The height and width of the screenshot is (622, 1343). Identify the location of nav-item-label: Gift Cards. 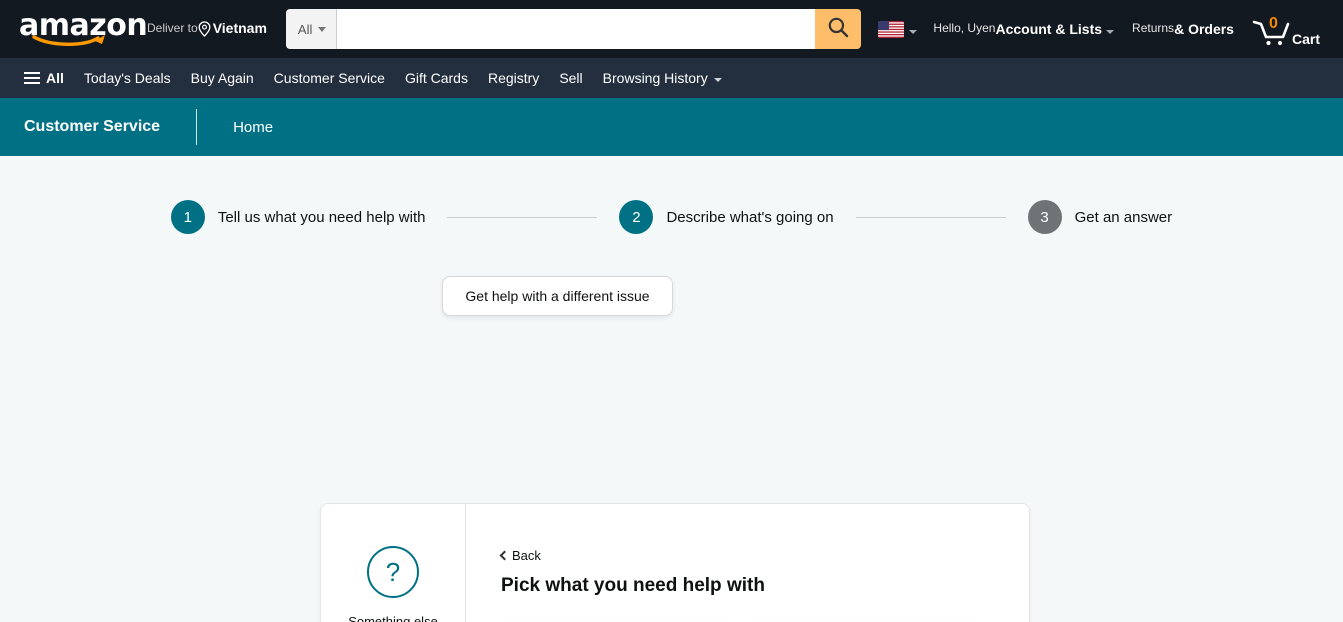
(436, 78).